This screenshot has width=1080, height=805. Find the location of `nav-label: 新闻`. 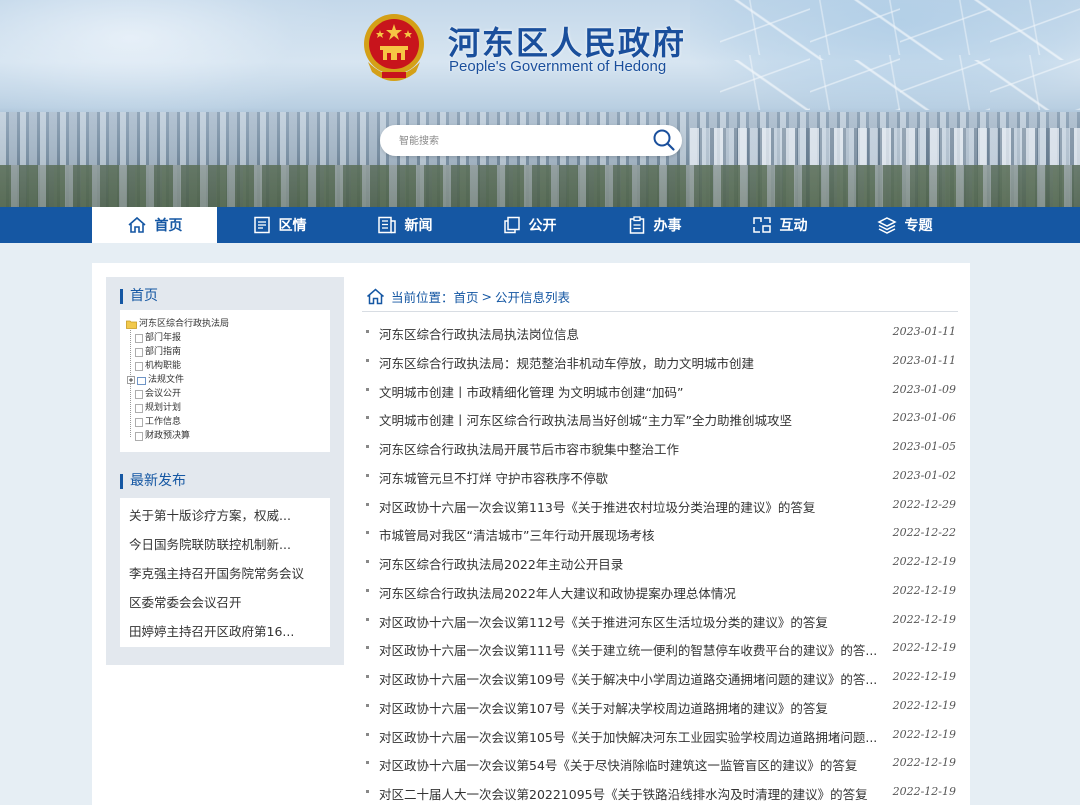

nav-label: 新闻 is located at coordinates (418, 226).